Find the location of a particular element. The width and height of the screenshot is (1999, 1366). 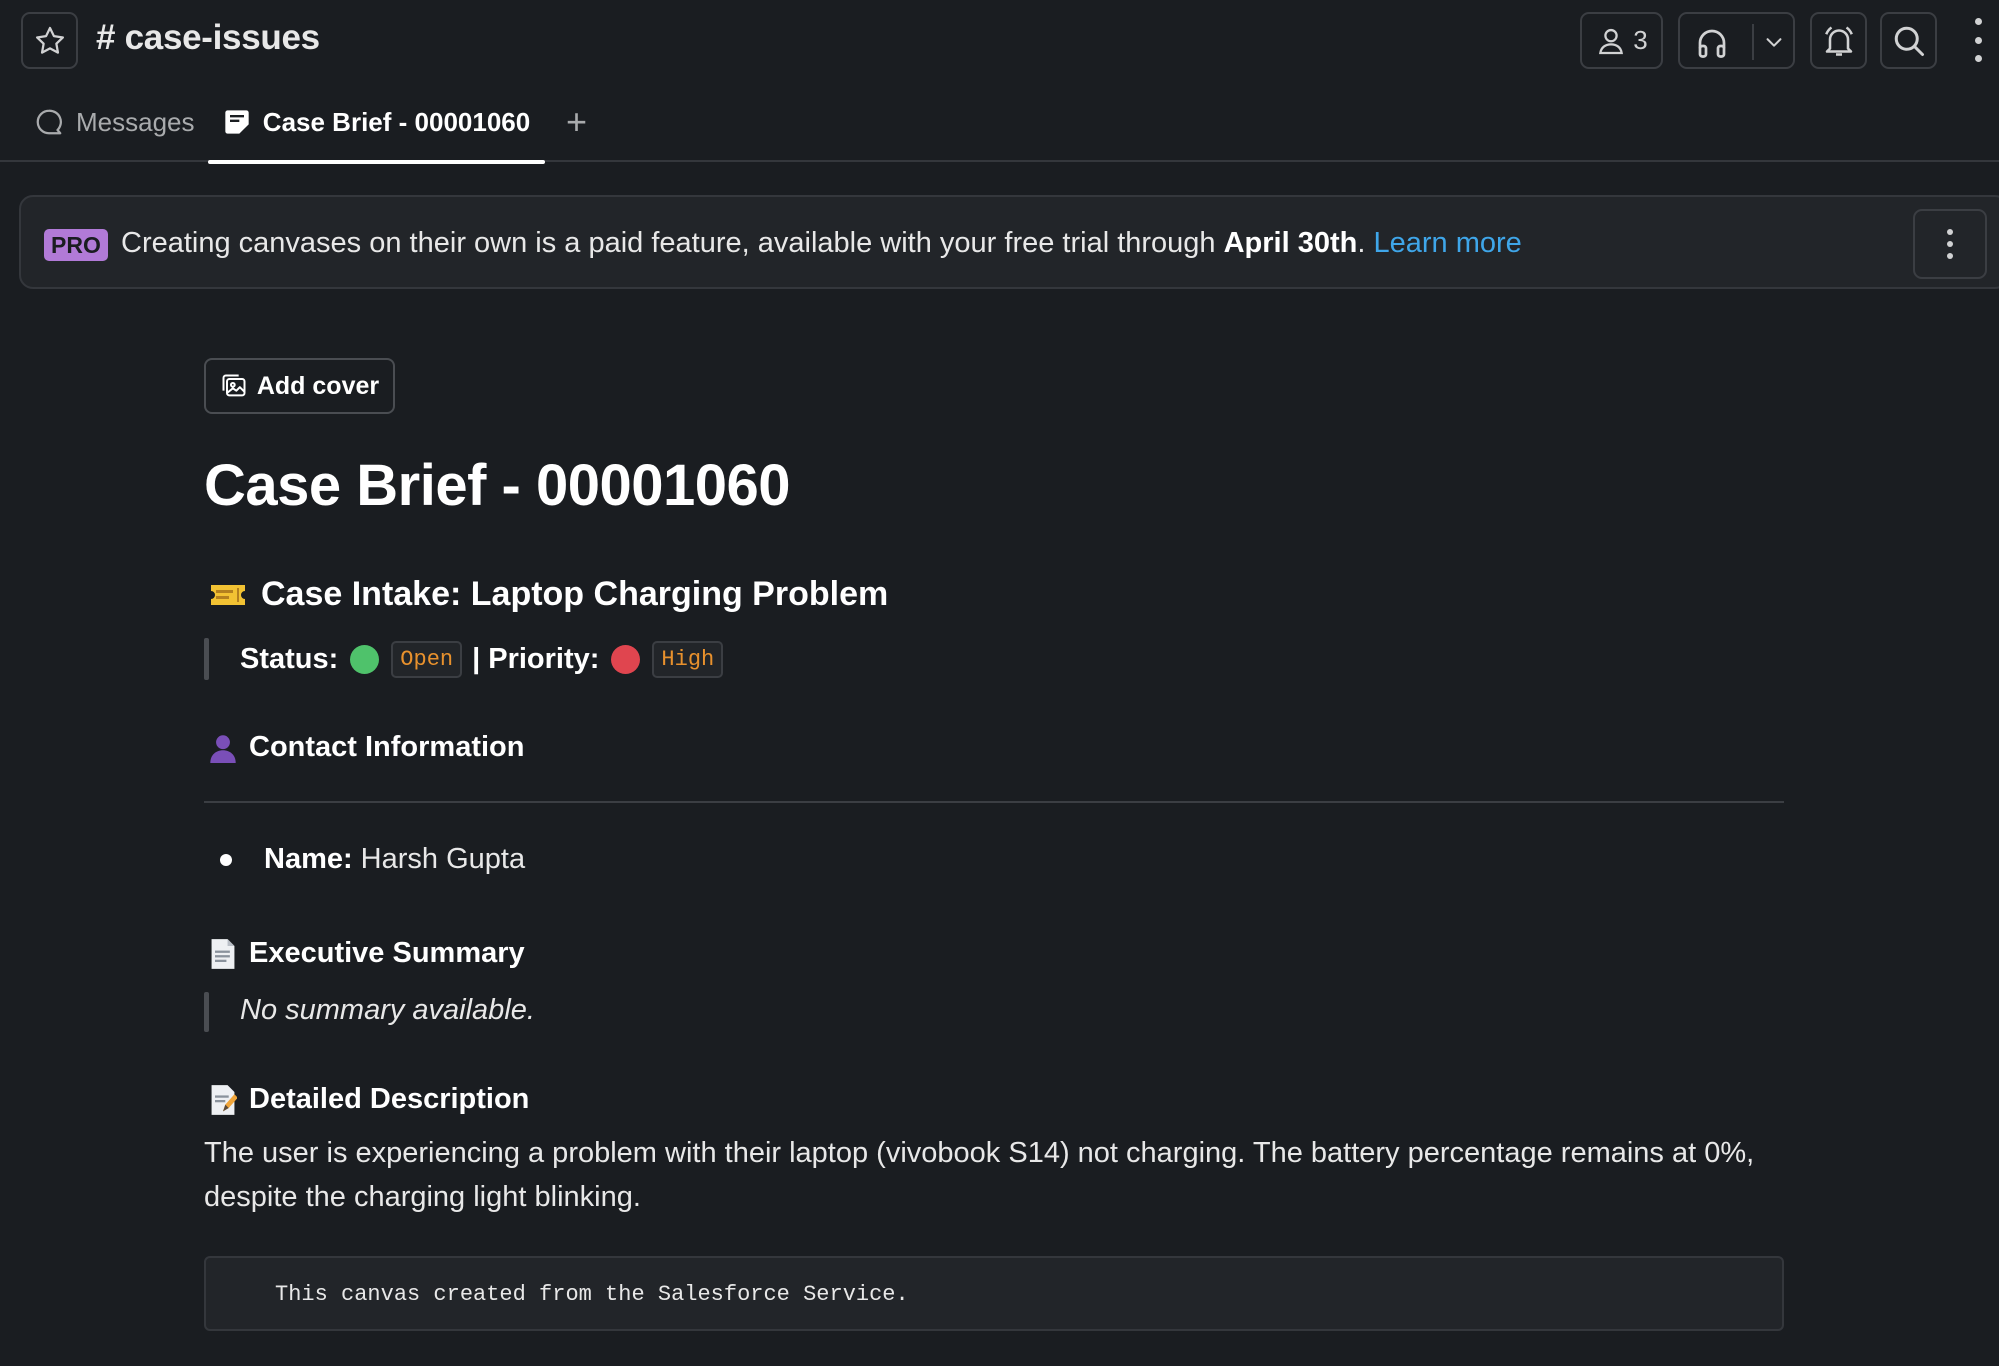

star-icon is located at coordinates (49, 40).